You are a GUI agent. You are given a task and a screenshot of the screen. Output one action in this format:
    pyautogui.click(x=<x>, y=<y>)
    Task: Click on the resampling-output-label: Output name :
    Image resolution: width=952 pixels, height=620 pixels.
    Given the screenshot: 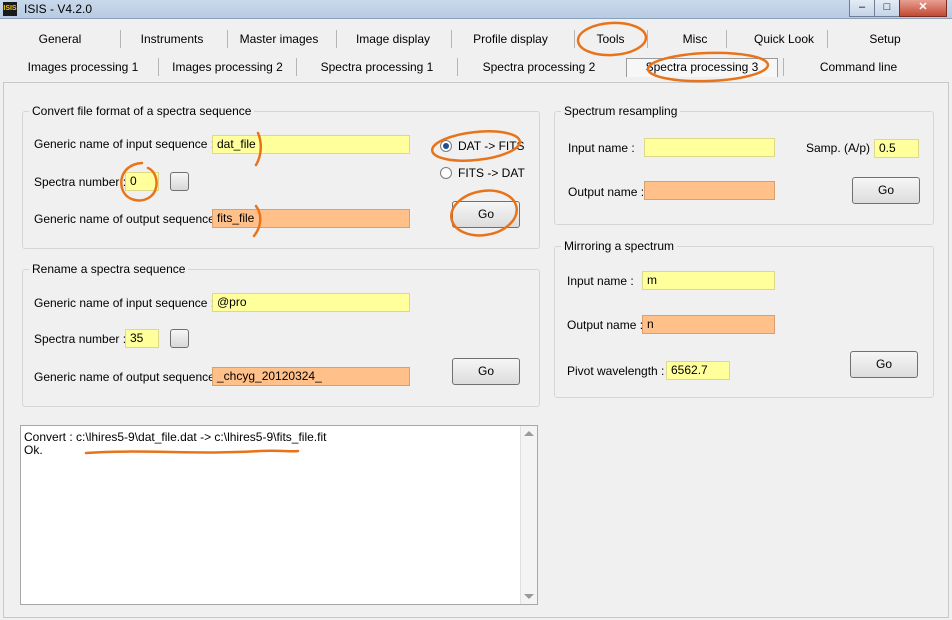 What is the action you would take?
    pyautogui.click(x=606, y=192)
    